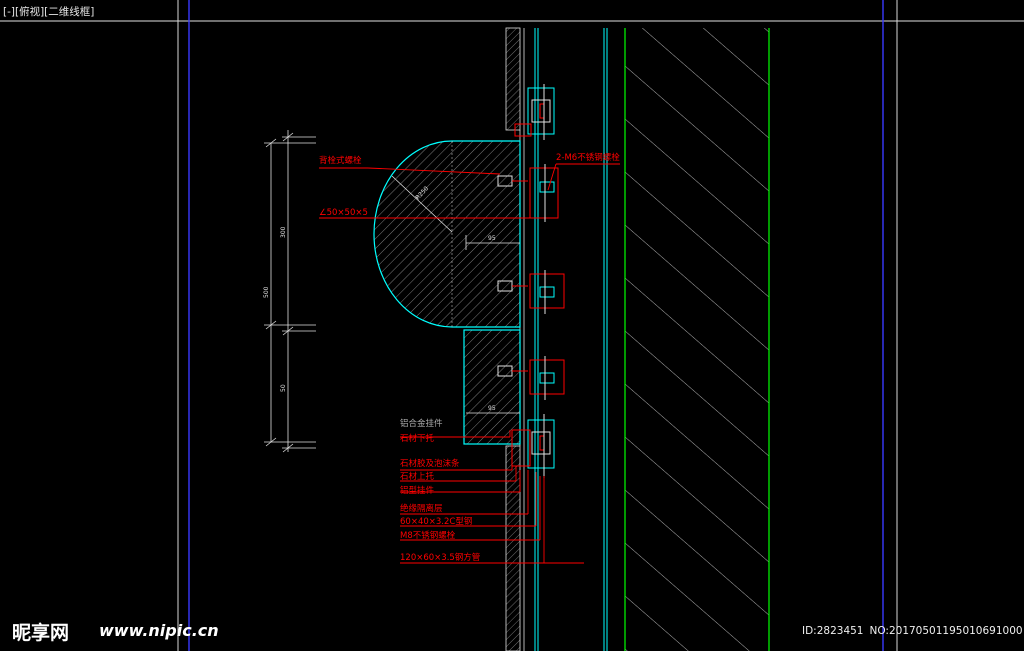 The image size is (1024, 651). I want to click on watermark-id: ID:2823451 NO:20170501195010691000, so click(913, 631).